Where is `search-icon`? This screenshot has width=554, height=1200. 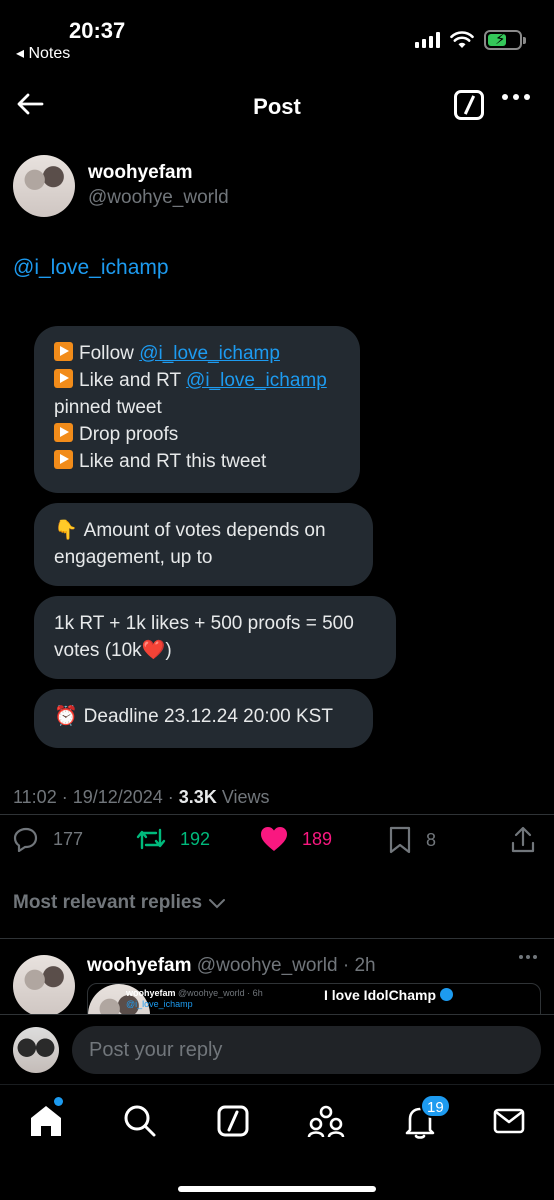
search-icon is located at coordinates (140, 1121).